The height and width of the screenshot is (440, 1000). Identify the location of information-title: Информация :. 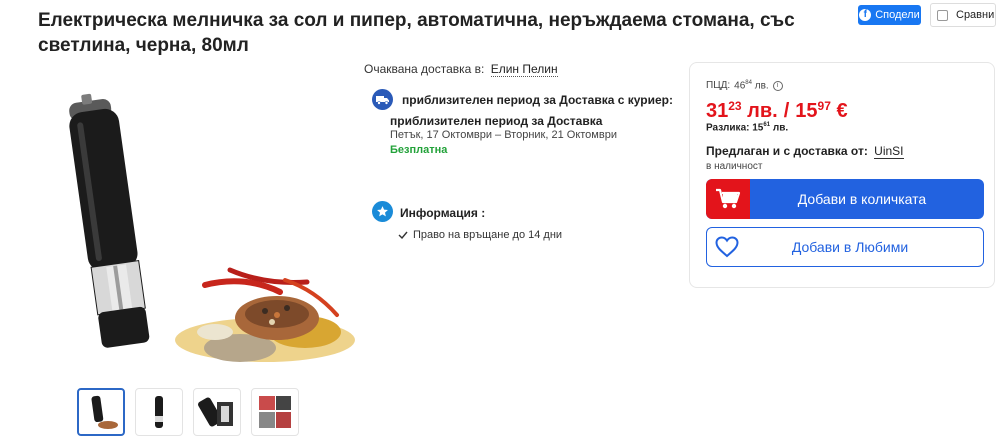
(443, 213).